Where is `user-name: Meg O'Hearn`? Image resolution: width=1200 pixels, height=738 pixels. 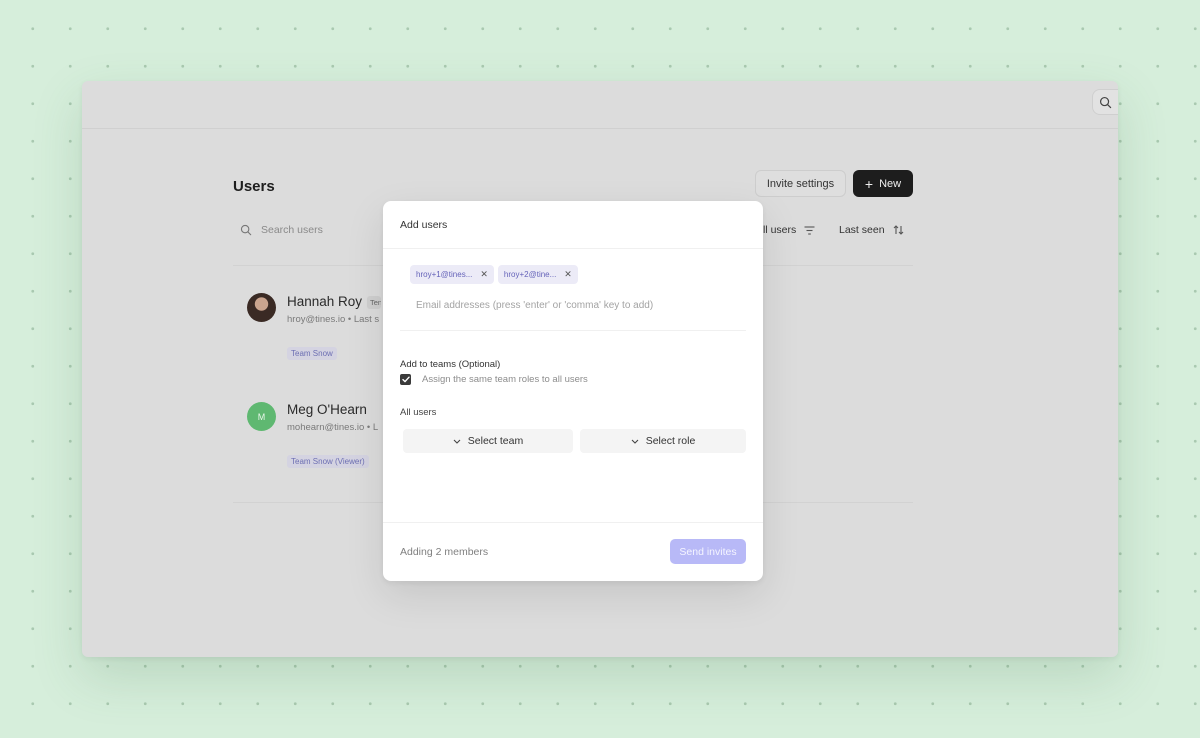
user-name: Meg O'Hearn is located at coordinates (327, 409).